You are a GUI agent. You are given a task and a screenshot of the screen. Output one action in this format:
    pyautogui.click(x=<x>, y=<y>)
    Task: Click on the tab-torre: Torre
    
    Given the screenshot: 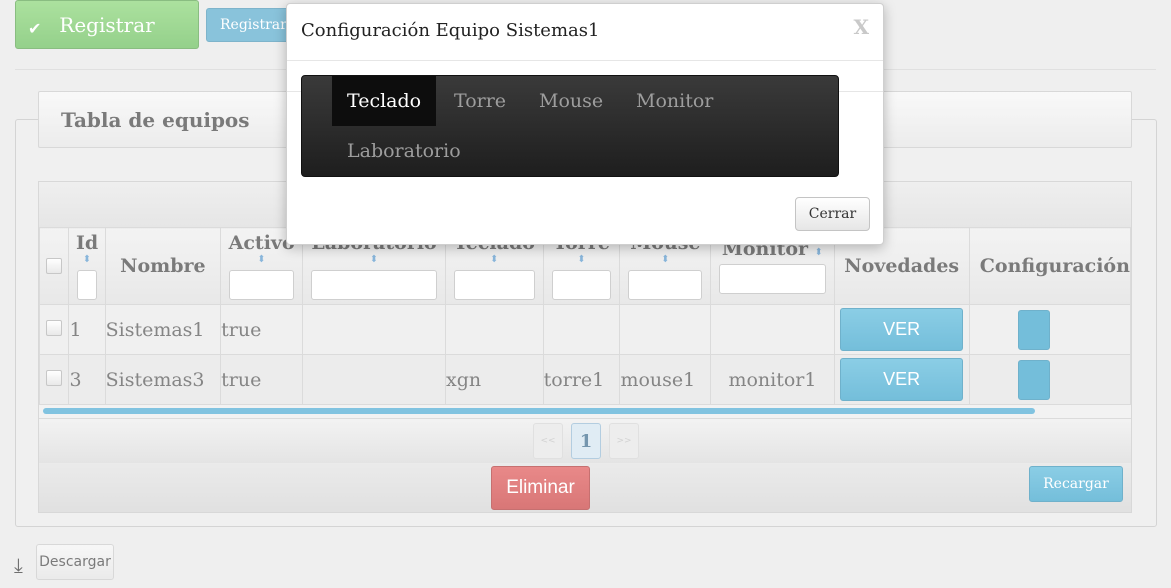 What is the action you would take?
    pyautogui.click(x=480, y=101)
    